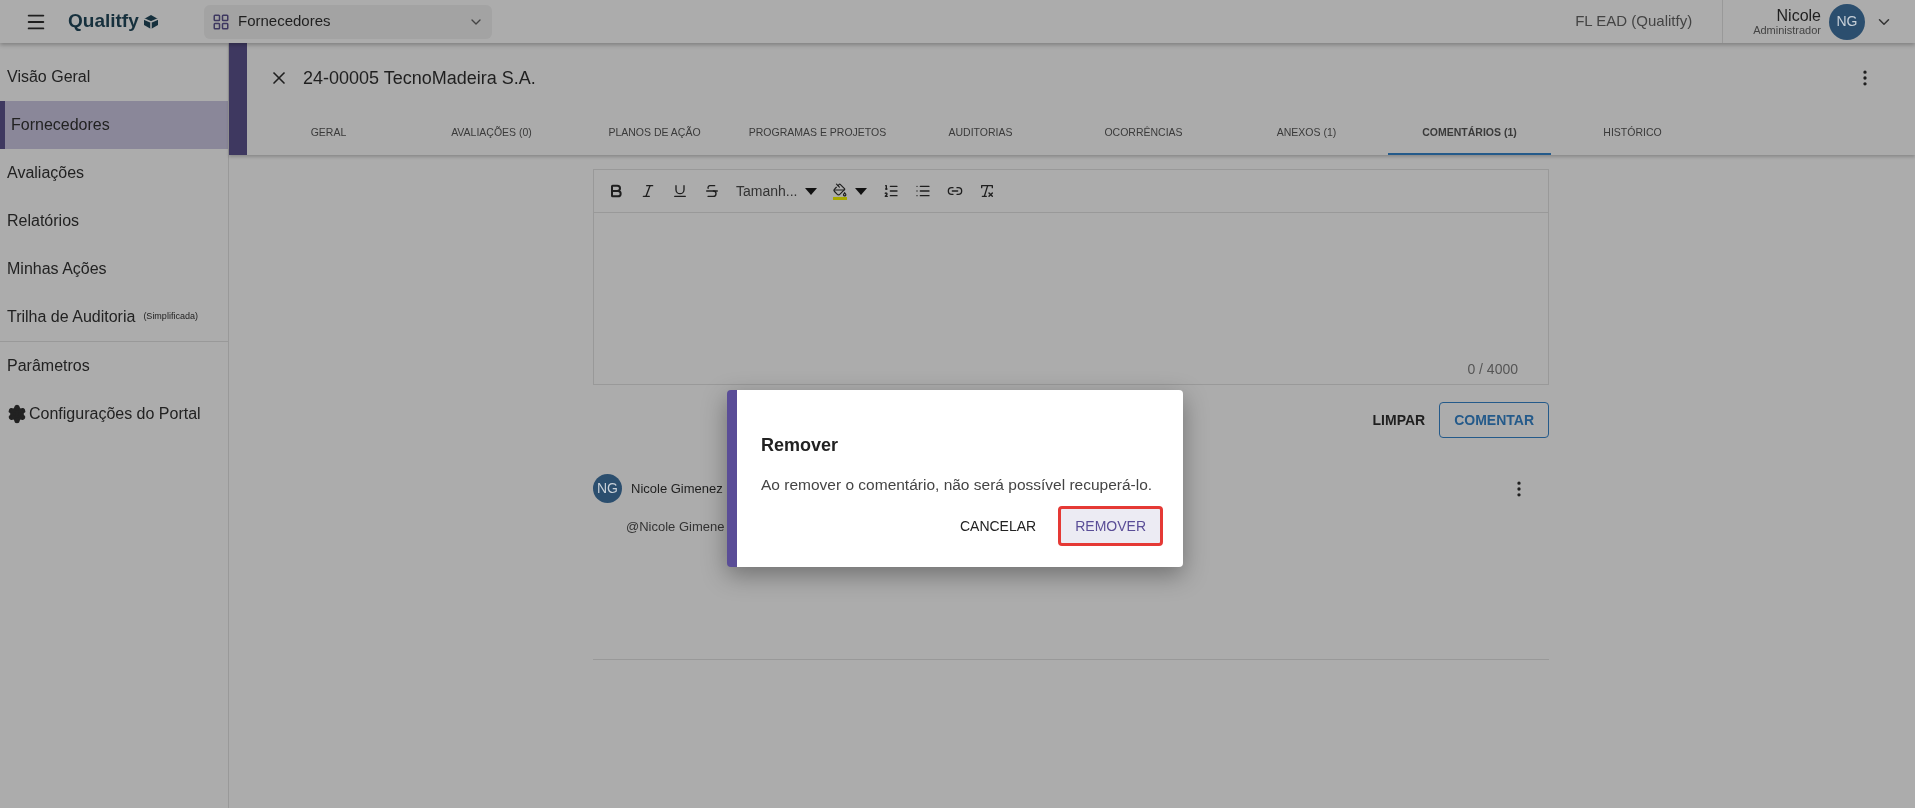 This screenshot has width=1915, height=808. What do you see at coordinates (607, 488) in the screenshot?
I see `author-avatar: NG` at bounding box center [607, 488].